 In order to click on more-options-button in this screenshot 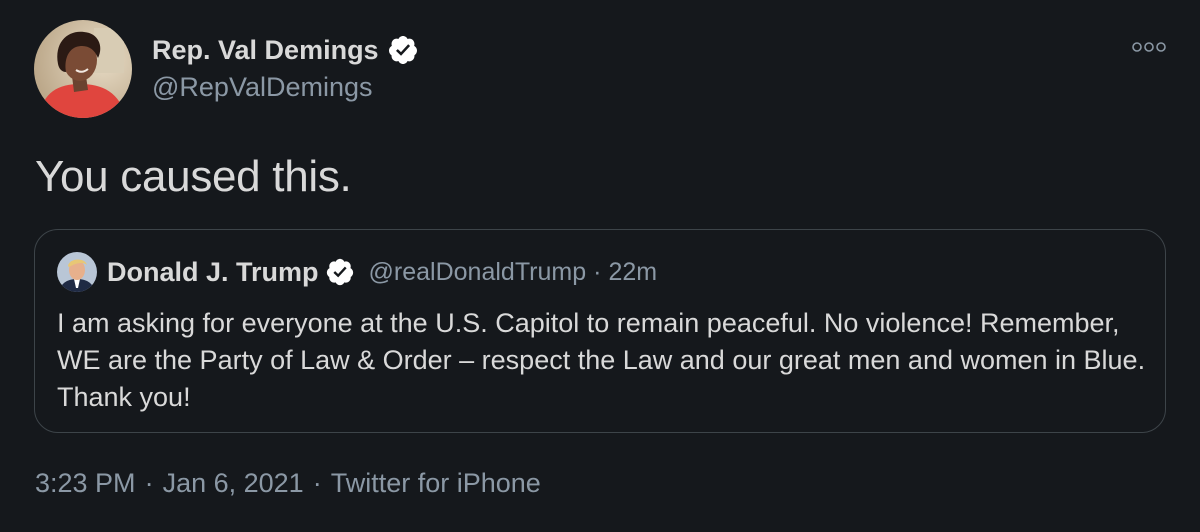, I will do `click(1149, 47)`.